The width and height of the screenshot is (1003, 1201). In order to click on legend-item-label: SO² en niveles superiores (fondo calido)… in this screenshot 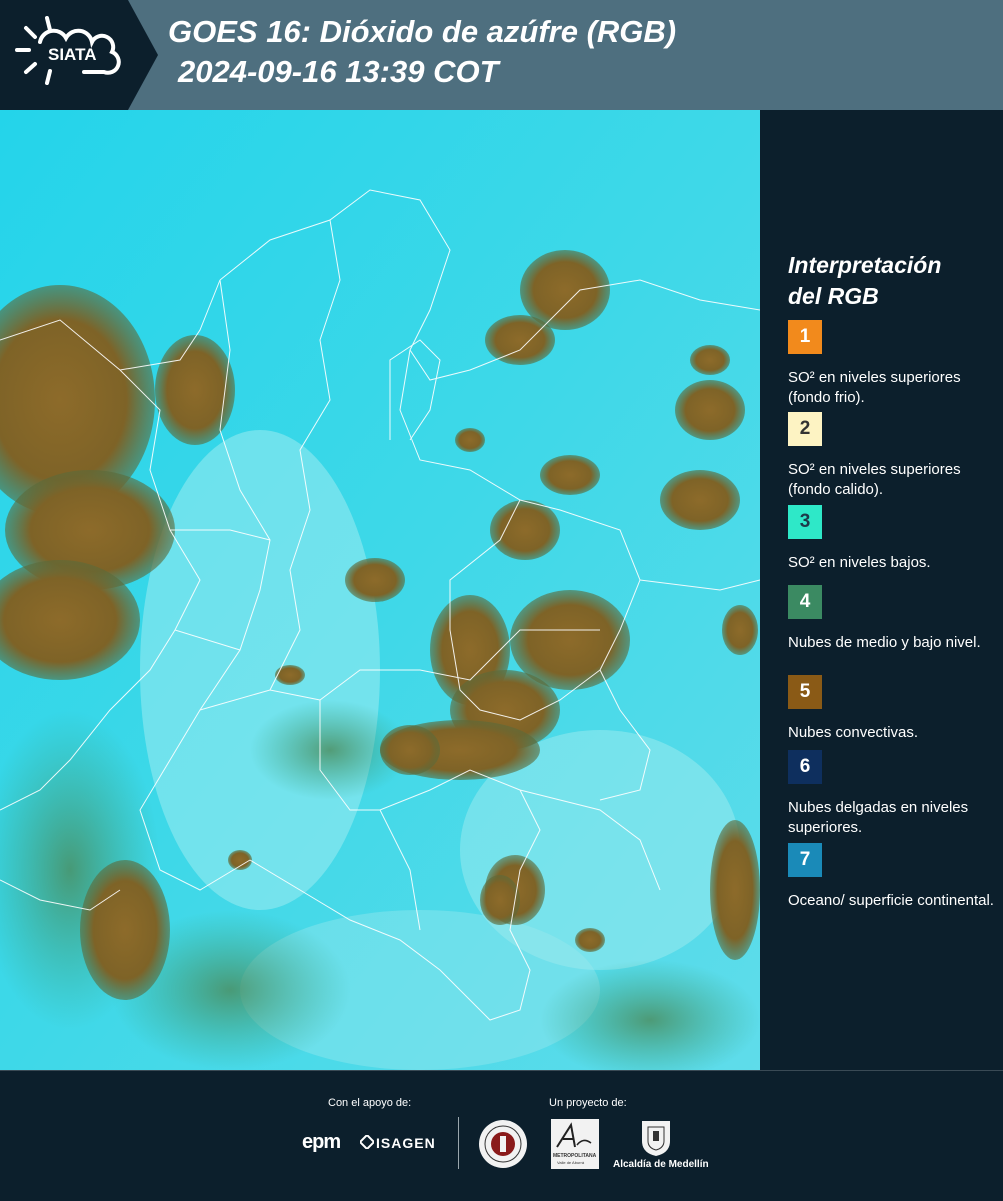, I will do `click(874, 479)`.